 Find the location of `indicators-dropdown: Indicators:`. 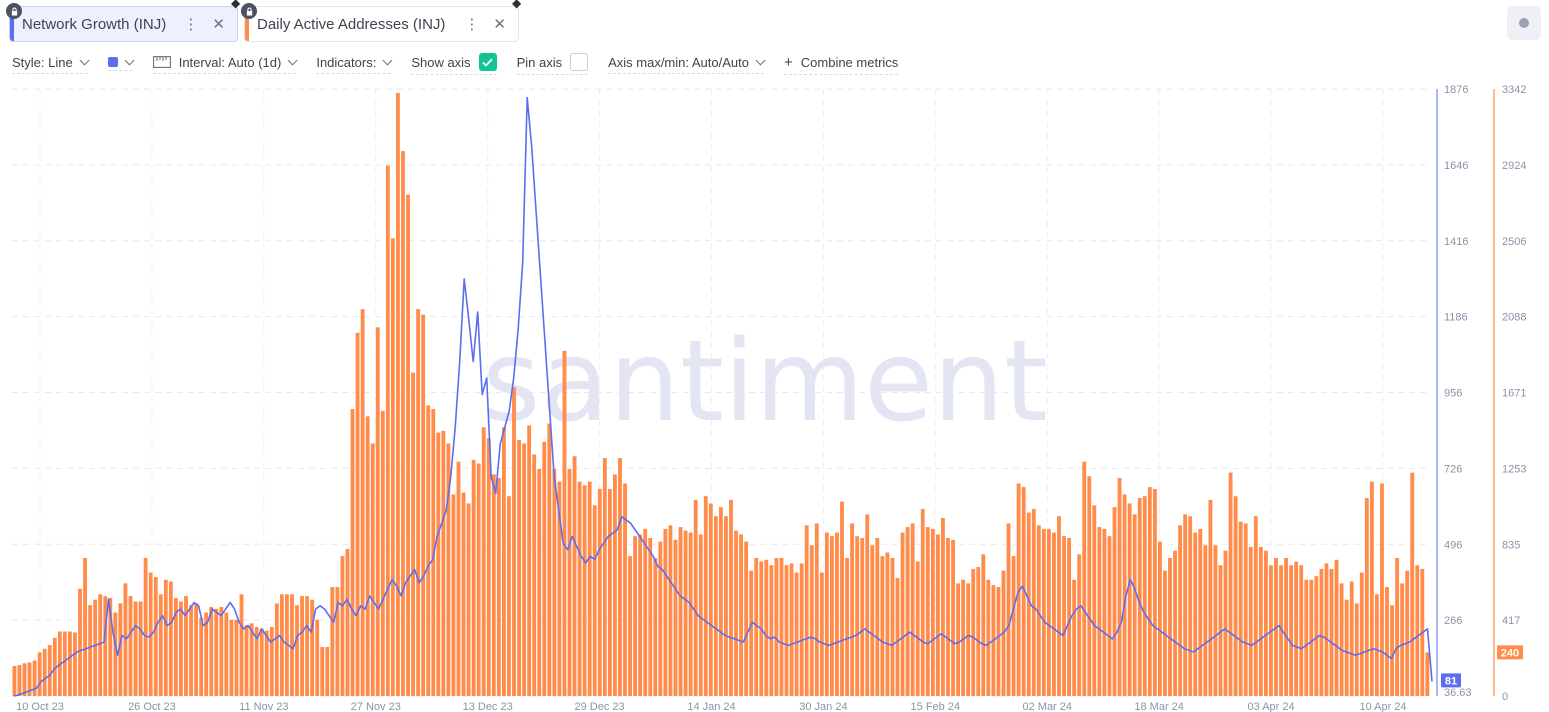

indicators-dropdown: Indicators: is located at coordinates (354, 64).